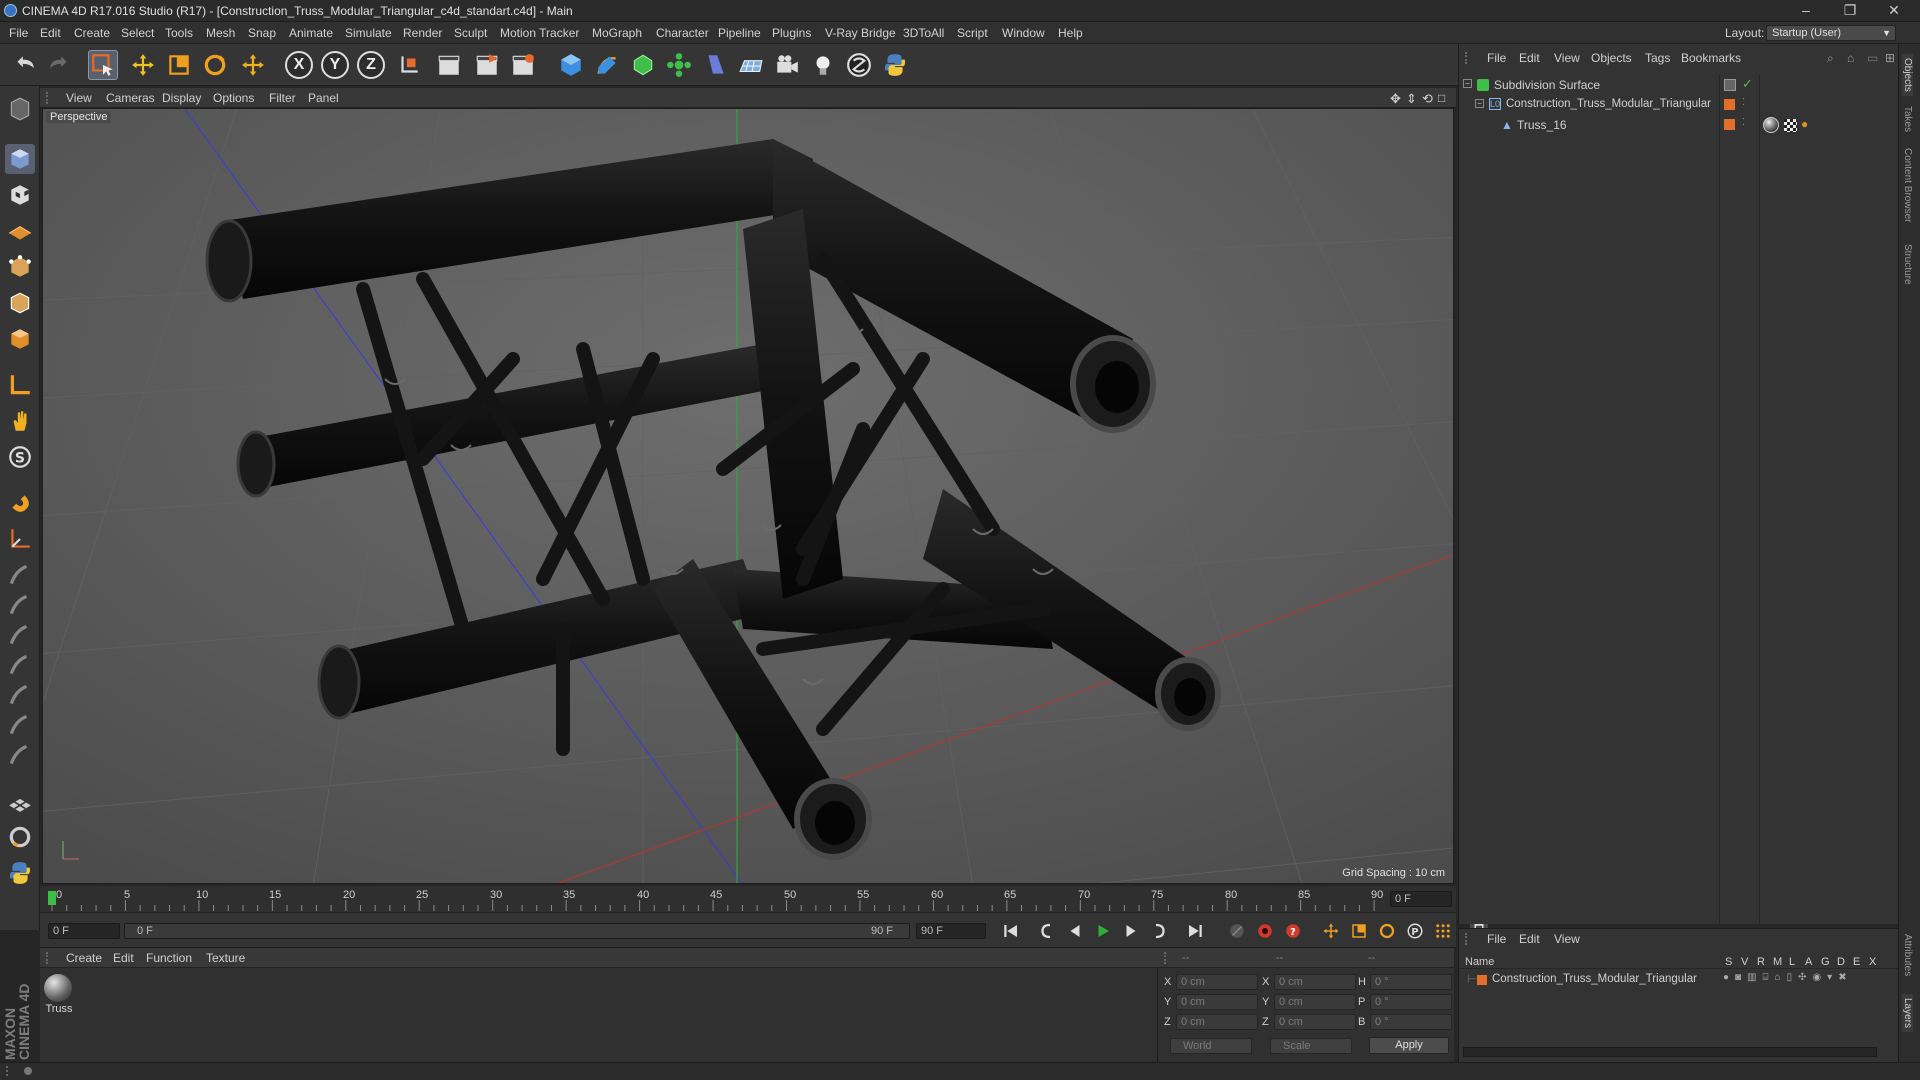  Describe the element at coordinates (368, 33) in the screenshot. I see `menu-simulate: Simulate` at that location.